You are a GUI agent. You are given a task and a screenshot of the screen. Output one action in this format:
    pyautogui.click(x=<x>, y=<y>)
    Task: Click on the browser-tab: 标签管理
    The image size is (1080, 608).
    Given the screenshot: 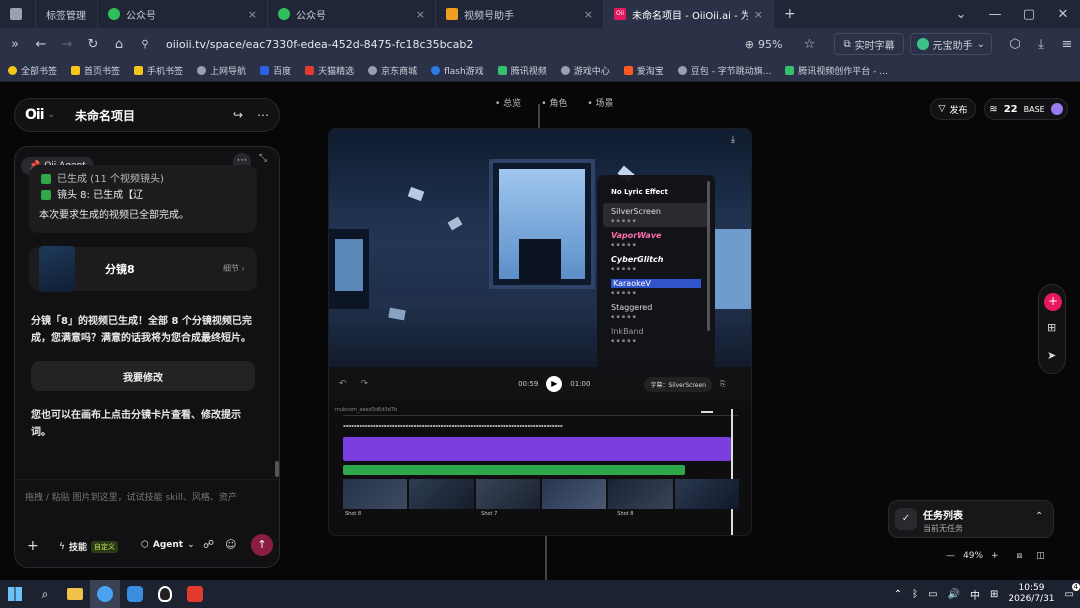 What is the action you would take?
    pyautogui.click(x=67, y=14)
    